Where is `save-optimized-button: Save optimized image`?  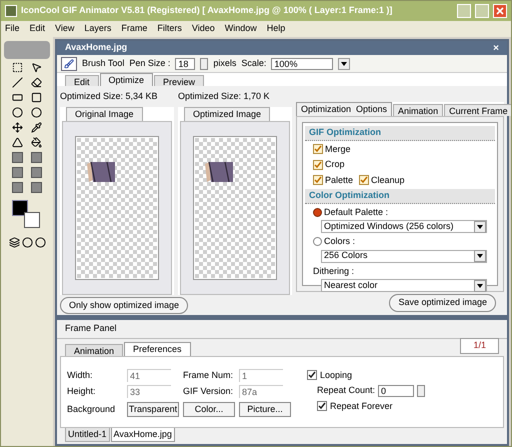 save-optimized-button: Save optimized image is located at coordinates (442, 303).